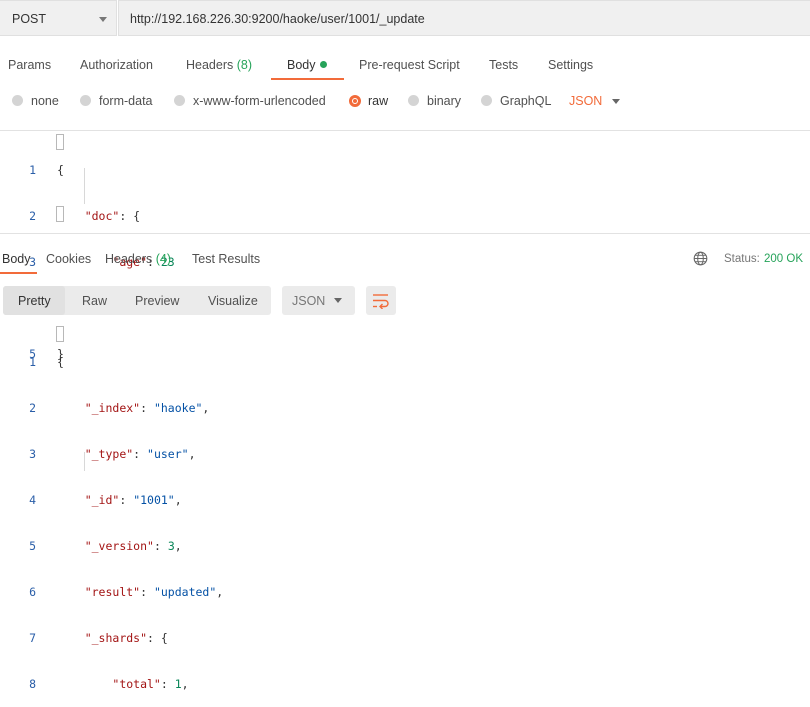  I want to click on json-key: "_index", so click(112, 408).